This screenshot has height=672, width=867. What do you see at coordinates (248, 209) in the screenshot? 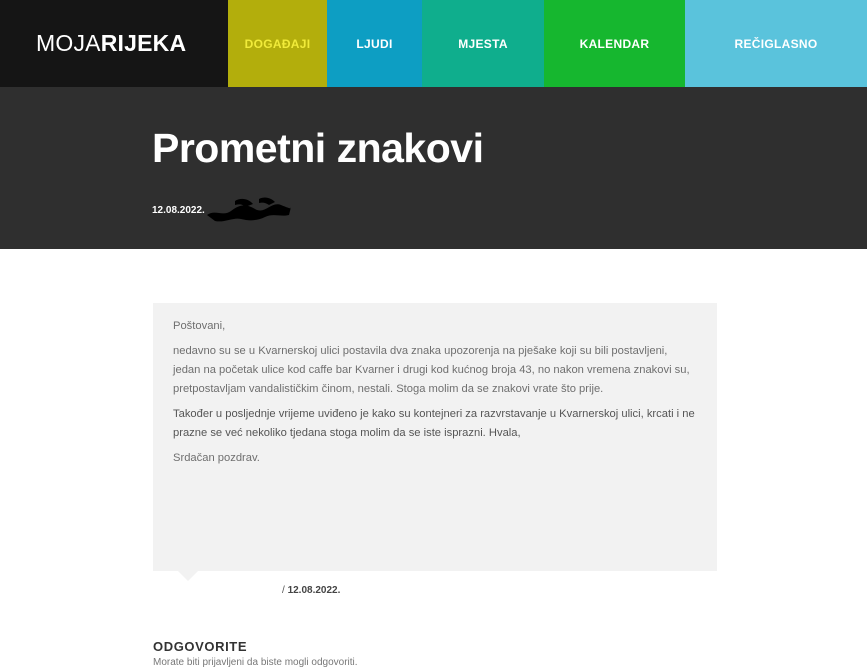
I see `redacted-author-scribble` at bounding box center [248, 209].